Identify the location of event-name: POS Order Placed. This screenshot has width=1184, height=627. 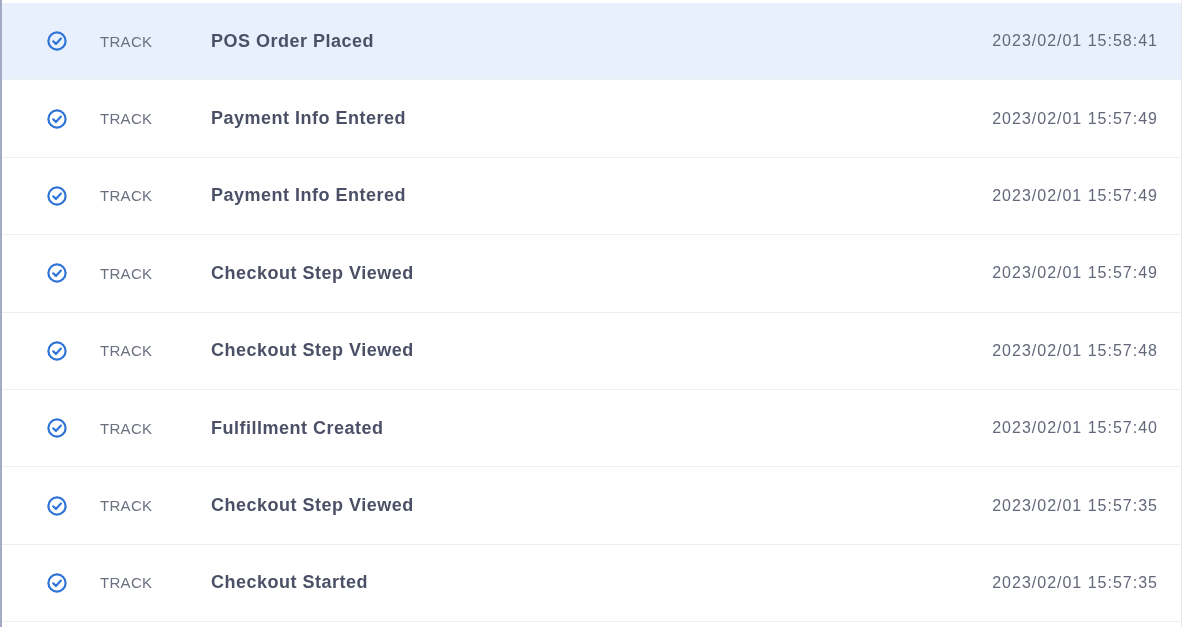
(293, 41).